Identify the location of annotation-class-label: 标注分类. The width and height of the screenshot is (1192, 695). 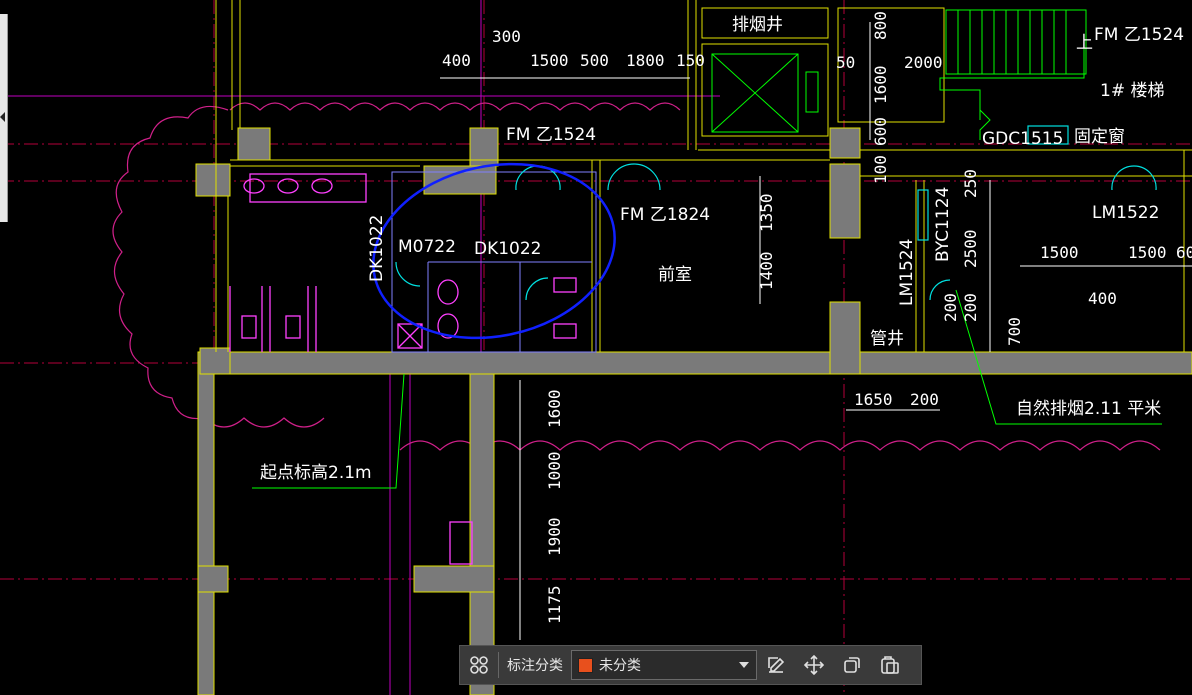
(535, 666).